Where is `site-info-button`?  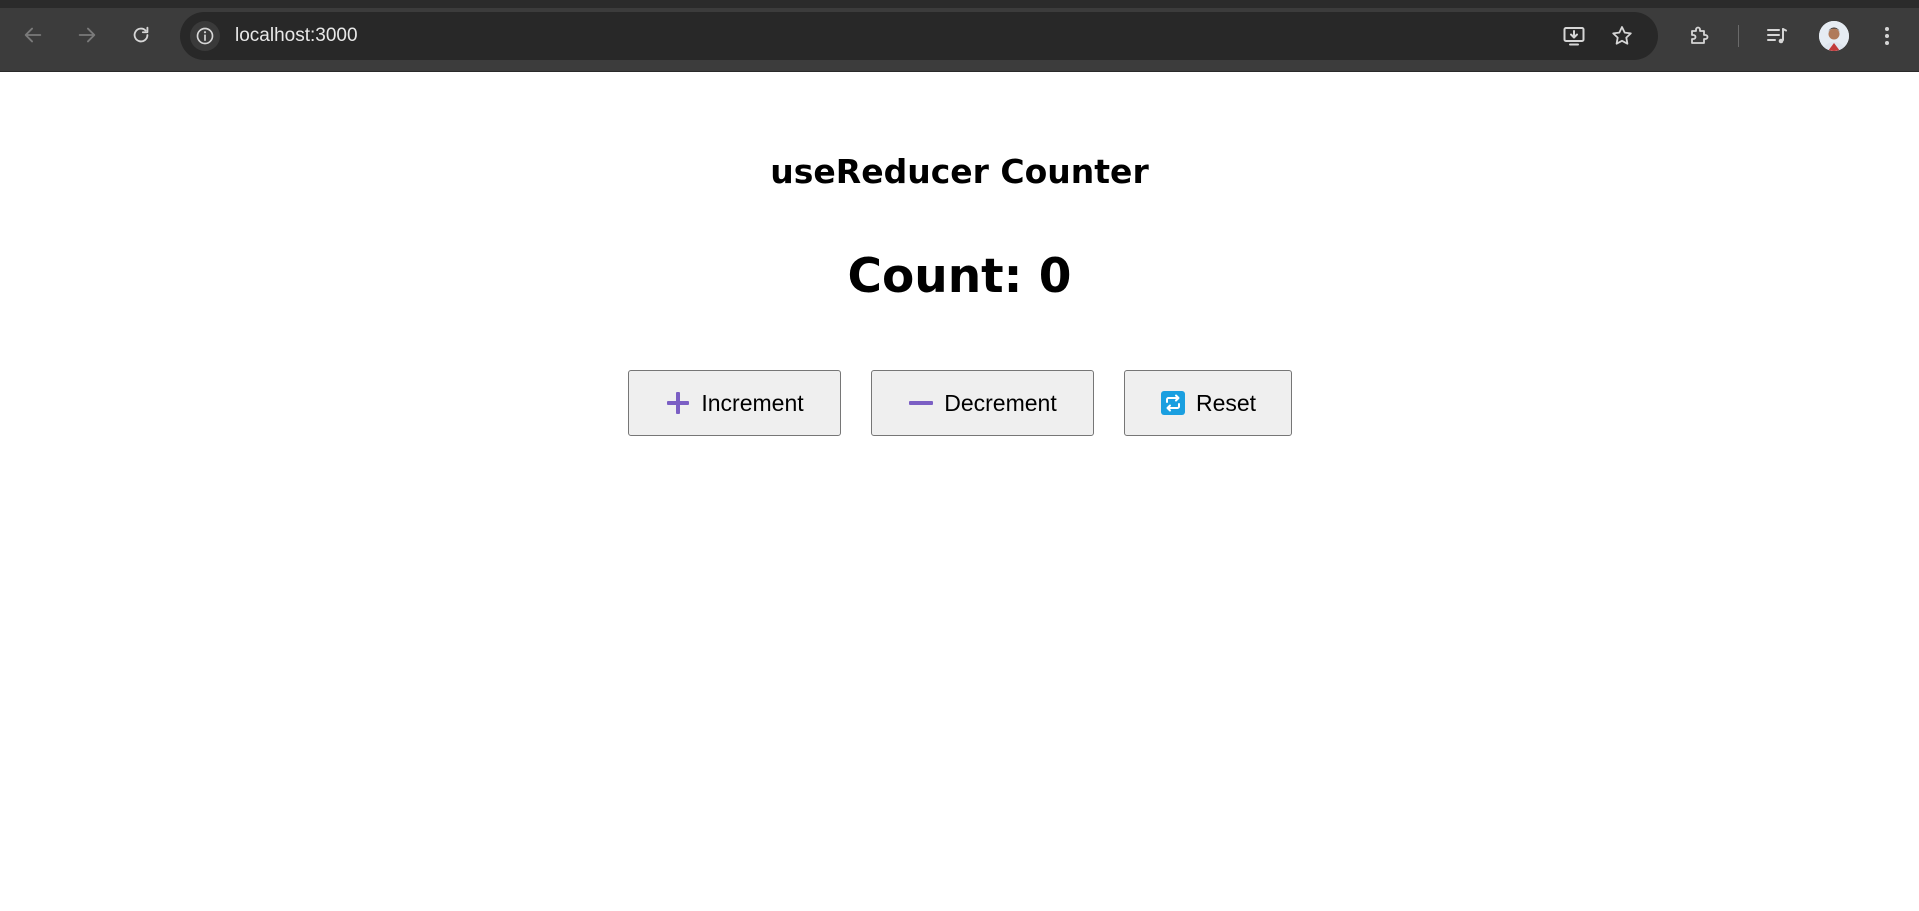
site-info-button is located at coordinates (205, 36).